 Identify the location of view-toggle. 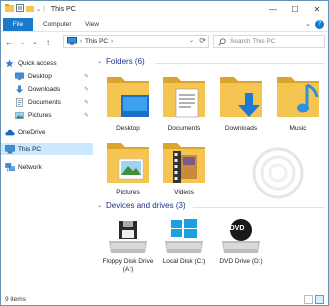
(314, 299).